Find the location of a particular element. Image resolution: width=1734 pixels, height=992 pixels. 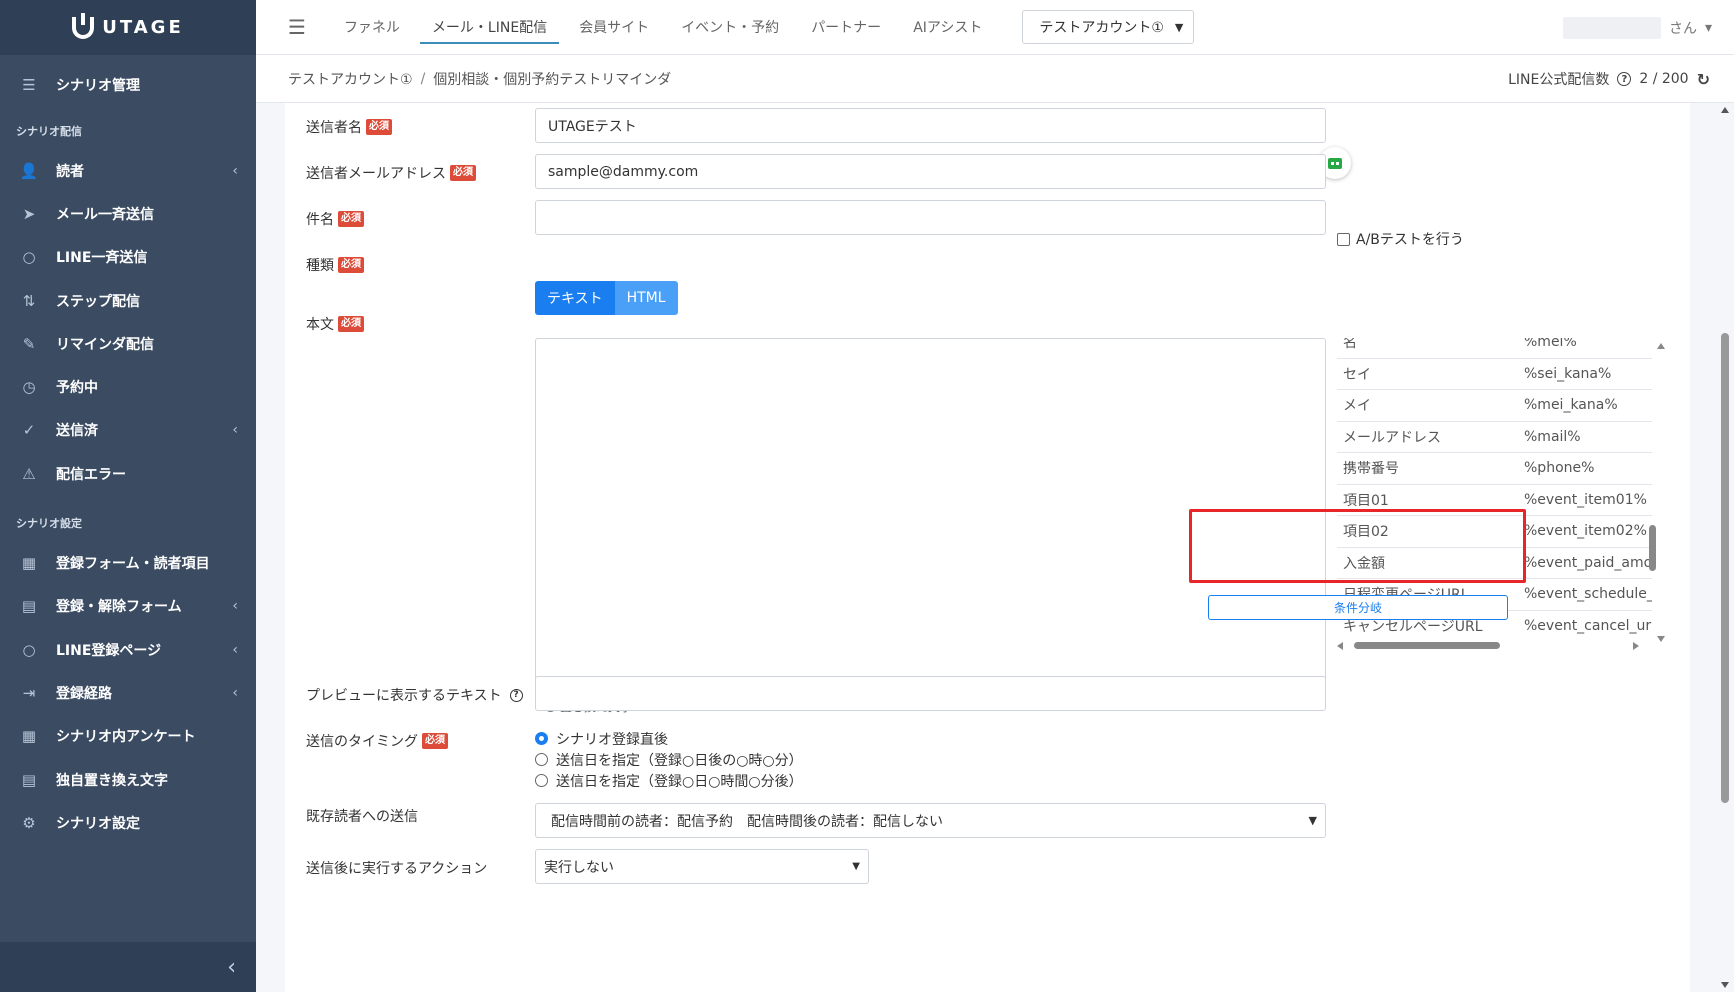

sidebar-item-delivery-3: ⇅ ステップ配信 is located at coordinates (128, 300).